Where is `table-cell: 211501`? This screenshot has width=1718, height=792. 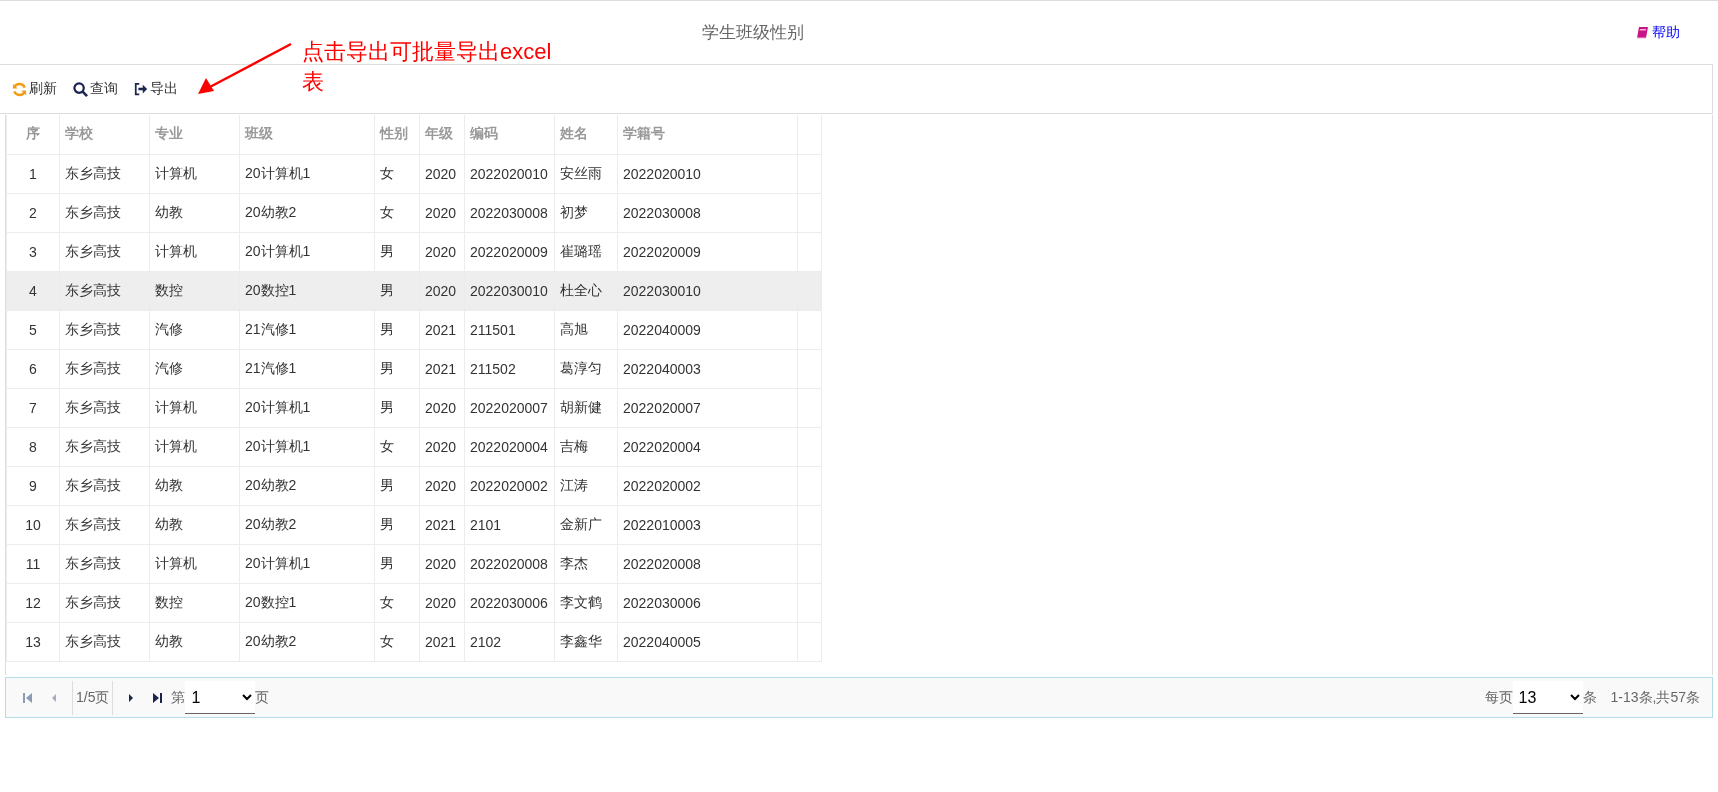 table-cell: 211501 is located at coordinates (509, 329).